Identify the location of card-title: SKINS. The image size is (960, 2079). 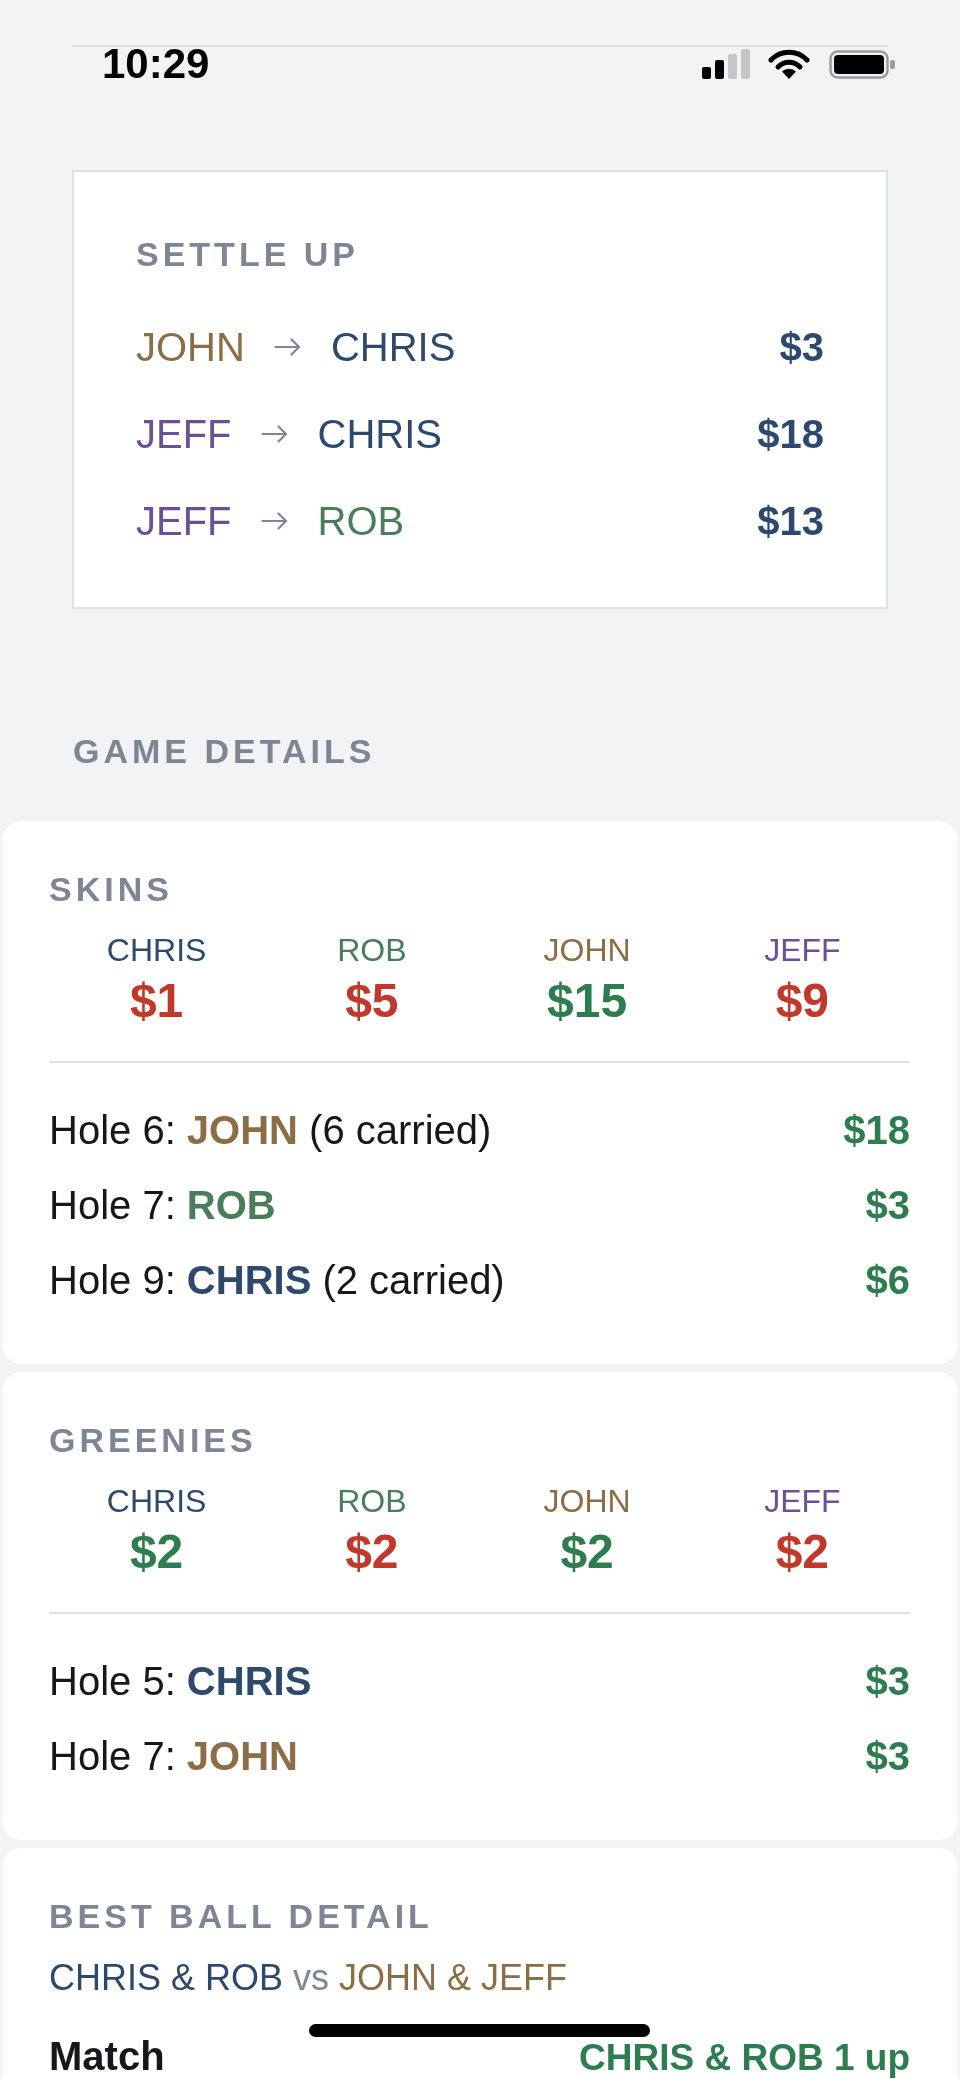
(111, 889).